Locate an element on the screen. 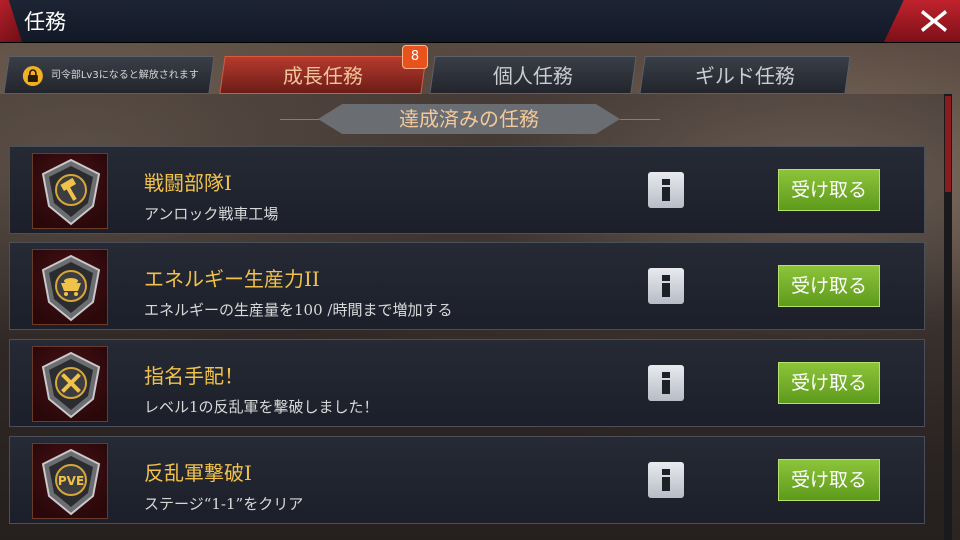 This screenshot has width=960, height=540. svg-text: PVE is located at coordinates (71, 481).